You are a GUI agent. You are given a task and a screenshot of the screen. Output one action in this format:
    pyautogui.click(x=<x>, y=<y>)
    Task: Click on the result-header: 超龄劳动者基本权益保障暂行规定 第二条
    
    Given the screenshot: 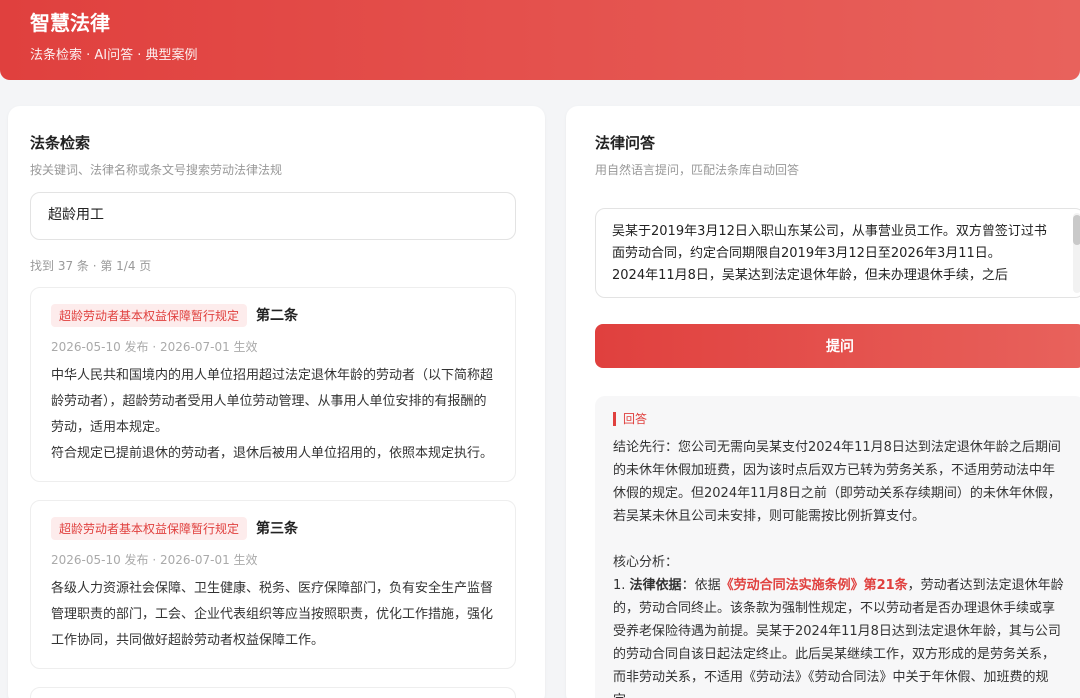 What is the action you would take?
    pyautogui.click(x=273, y=315)
    